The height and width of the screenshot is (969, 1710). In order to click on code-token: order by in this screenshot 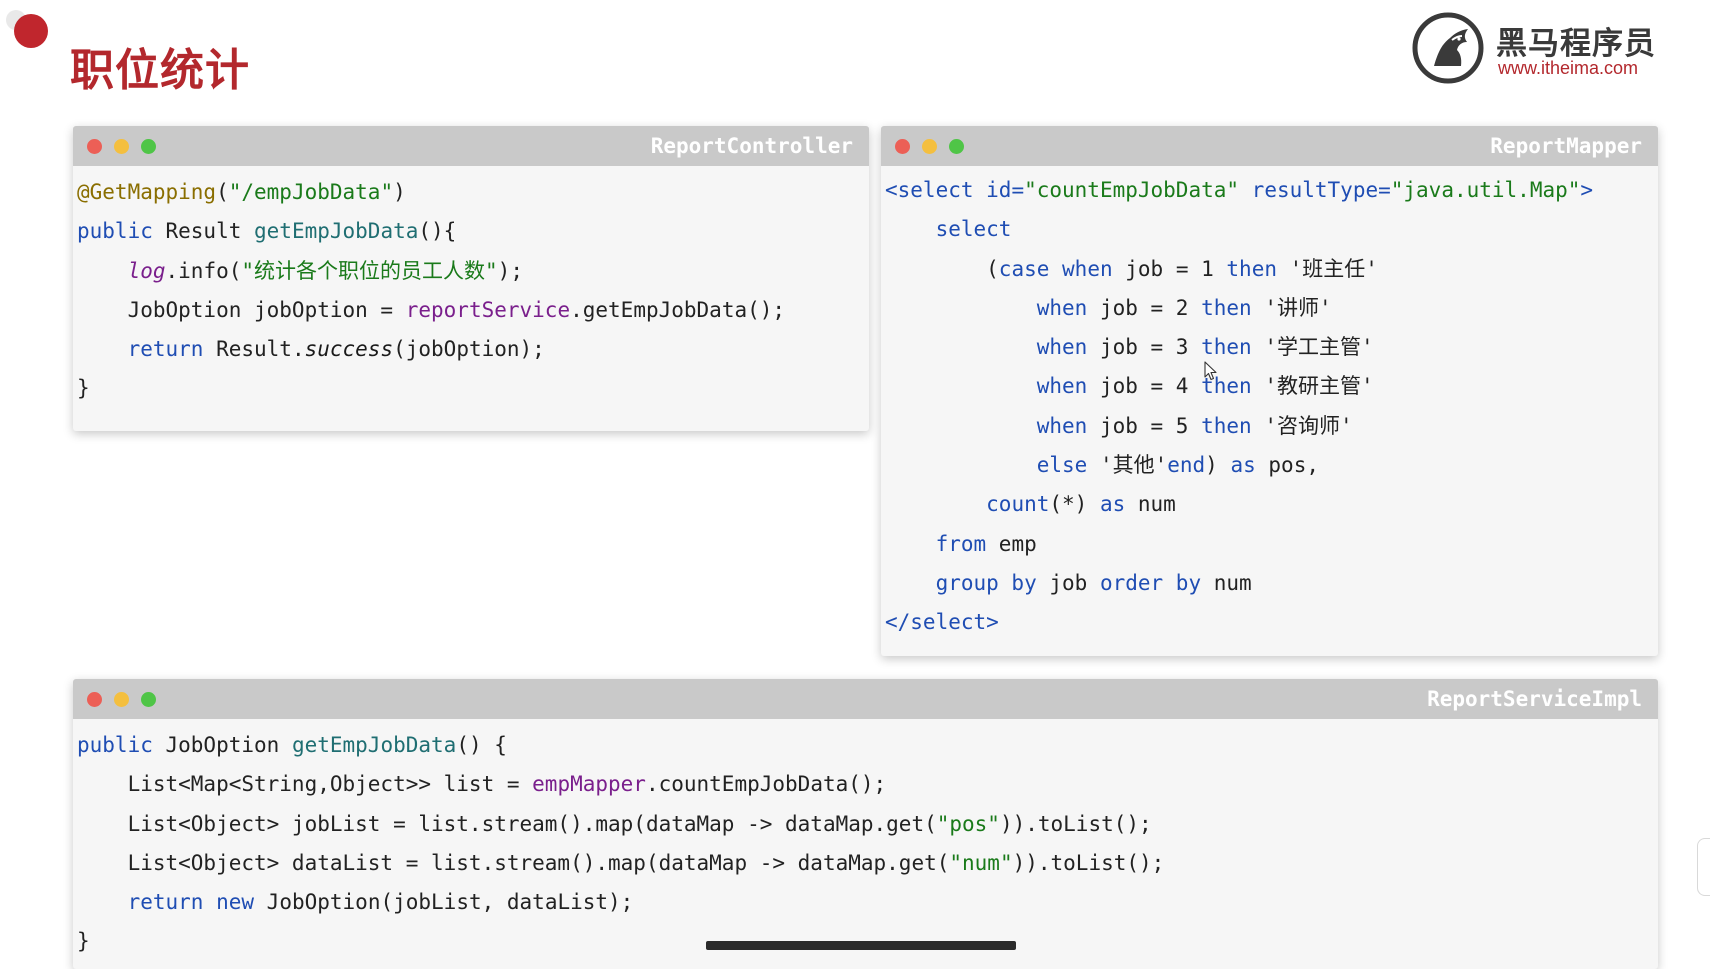, I will do `click(1150, 582)`.